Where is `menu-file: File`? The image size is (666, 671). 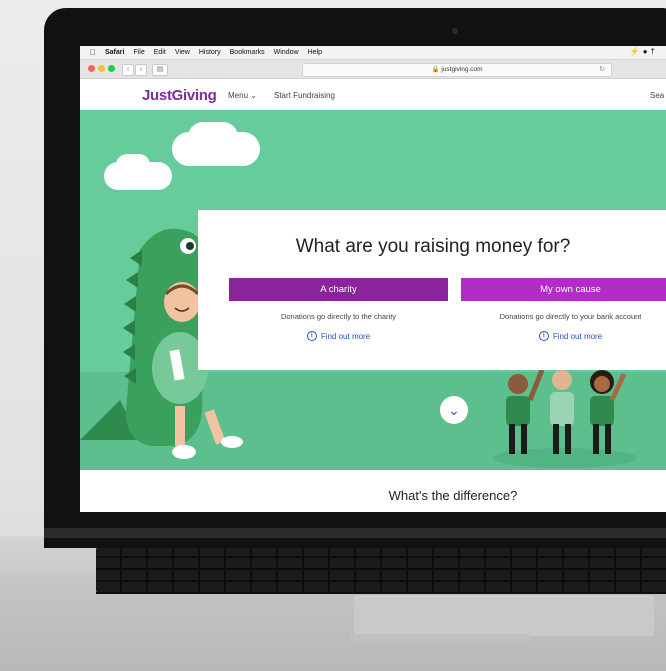 menu-file: File is located at coordinates (138, 52).